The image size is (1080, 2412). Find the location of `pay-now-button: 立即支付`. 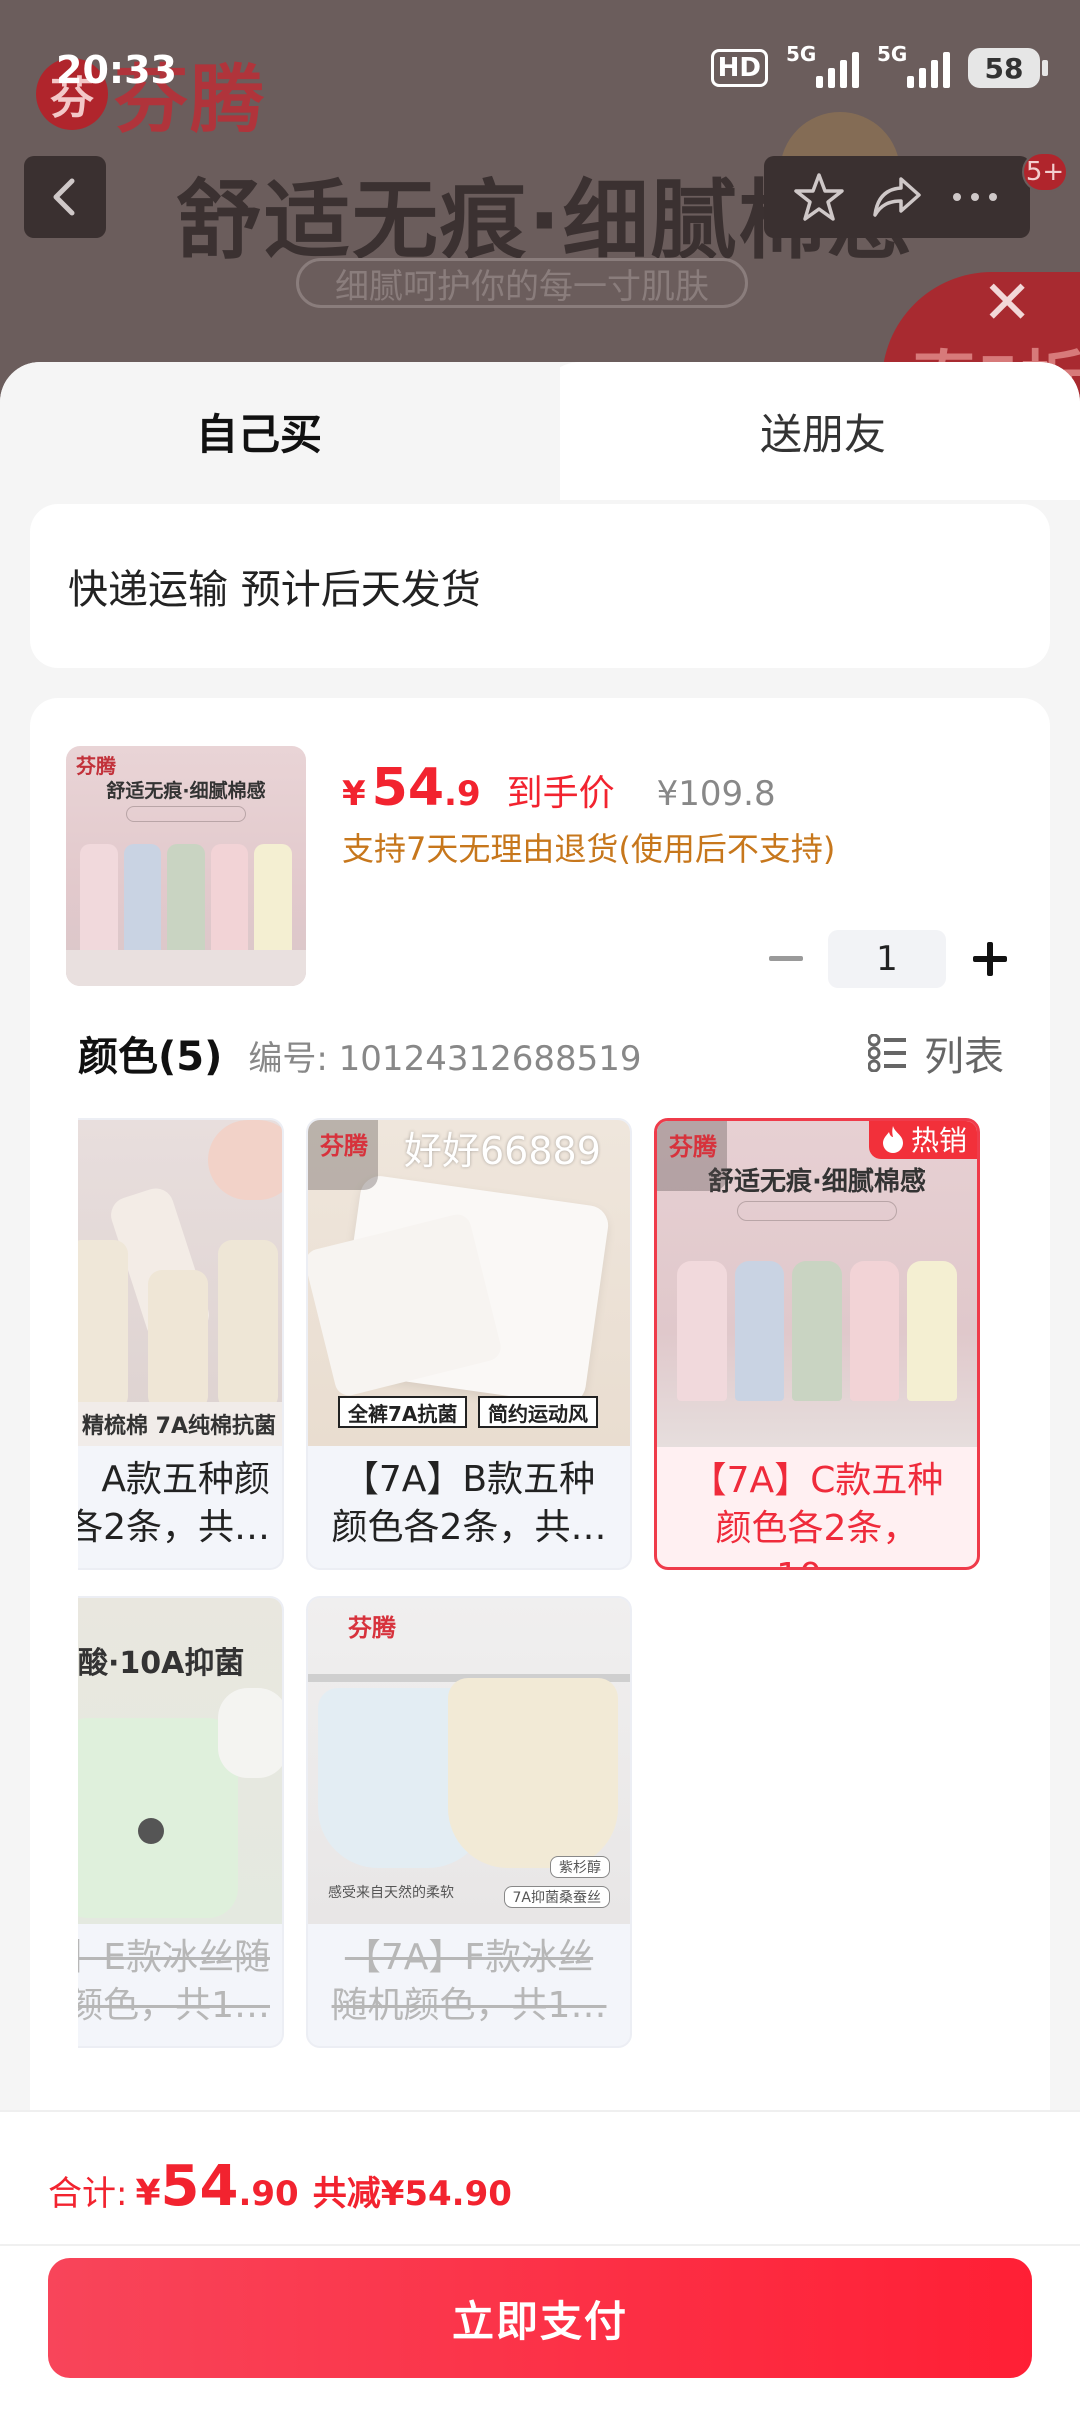

pay-now-button: 立即支付 is located at coordinates (540, 2318).